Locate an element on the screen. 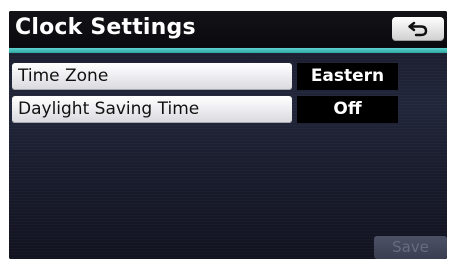 The image size is (456, 267). time-zone-button: Time Zone is located at coordinates (152, 76).